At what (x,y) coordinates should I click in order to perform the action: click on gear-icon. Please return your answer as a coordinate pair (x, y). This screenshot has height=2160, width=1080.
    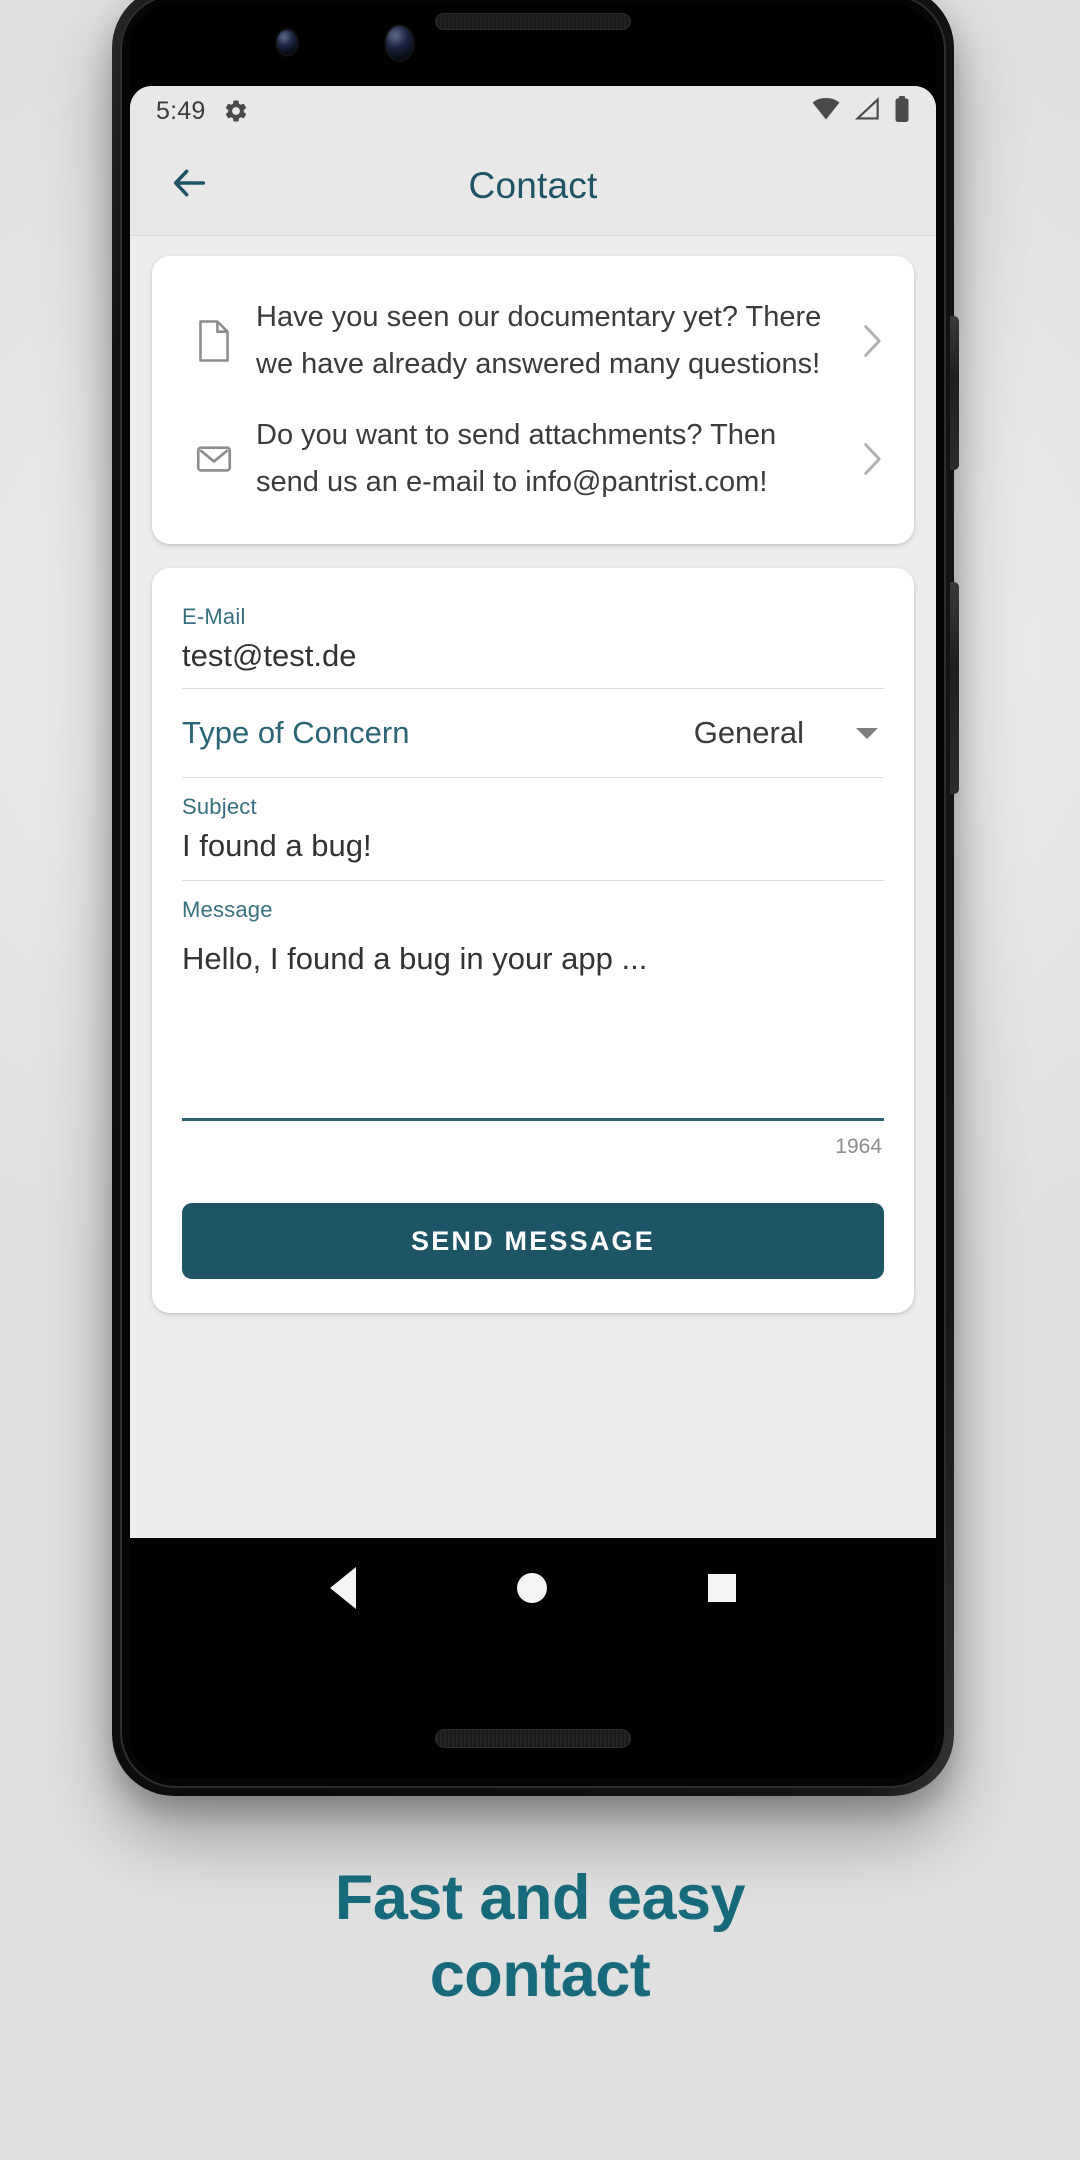
    Looking at the image, I should click on (236, 111).